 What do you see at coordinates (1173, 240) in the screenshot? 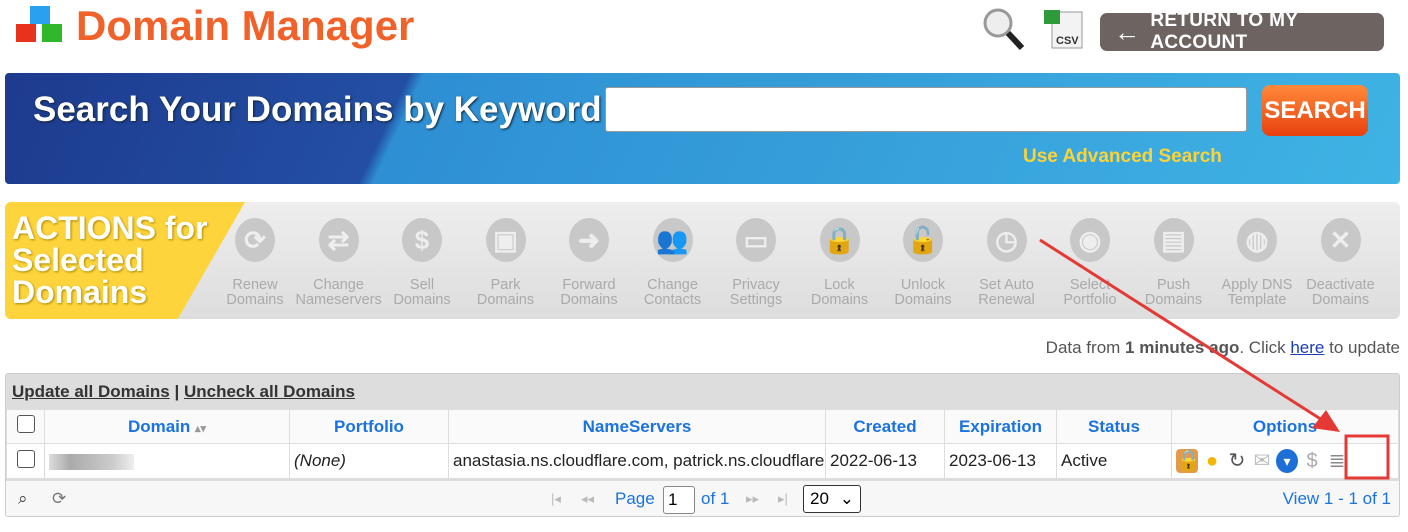
I see `push-servers-icon: ▤` at bounding box center [1173, 240].